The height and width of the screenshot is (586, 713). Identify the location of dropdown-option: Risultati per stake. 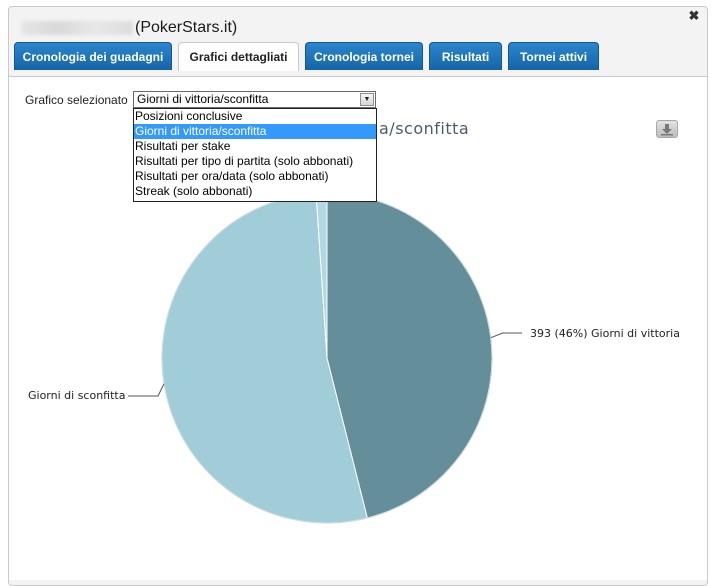
(255, 146).